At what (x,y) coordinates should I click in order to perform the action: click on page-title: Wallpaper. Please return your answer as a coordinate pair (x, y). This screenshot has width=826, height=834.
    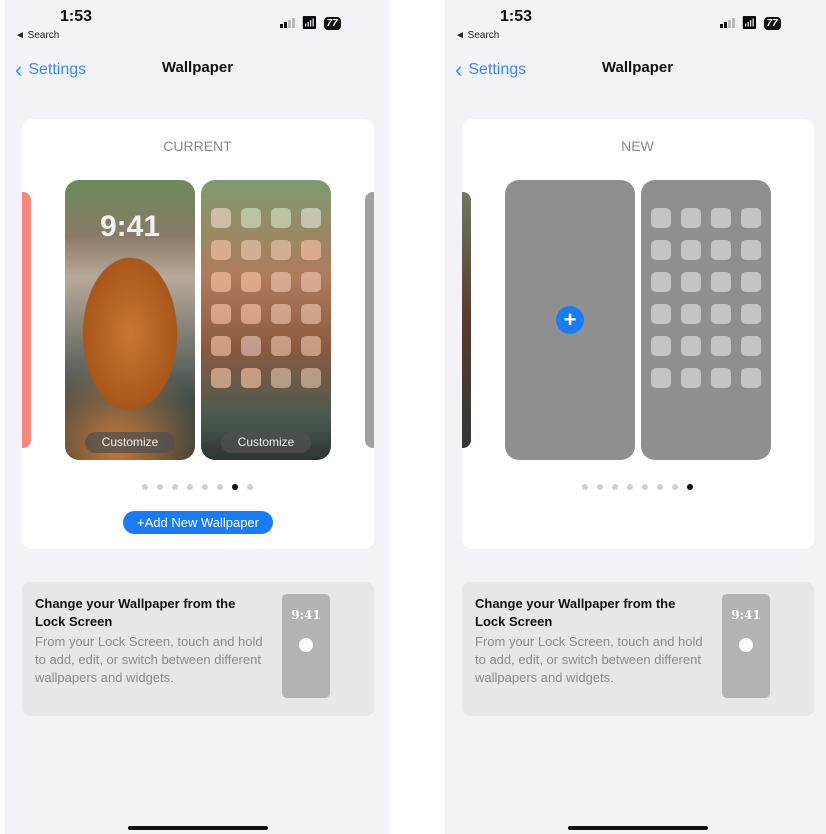
    Looking at the image, I should click on (637, 67).